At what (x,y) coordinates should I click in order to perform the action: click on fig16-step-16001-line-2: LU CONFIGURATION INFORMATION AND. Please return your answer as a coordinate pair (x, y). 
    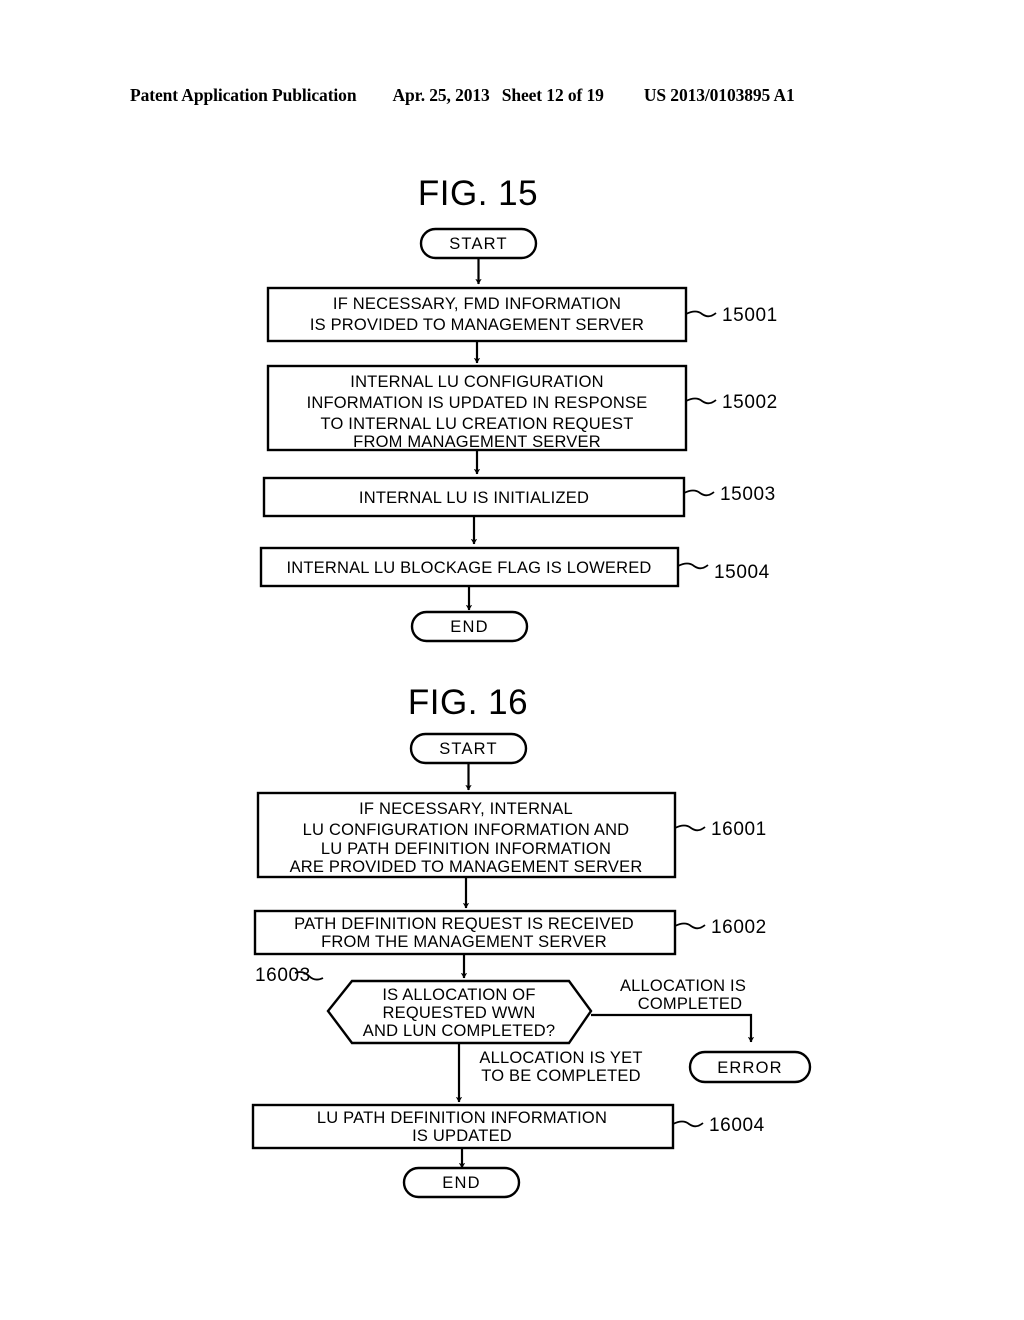
    Looking at the image, I should click on (466, 830).